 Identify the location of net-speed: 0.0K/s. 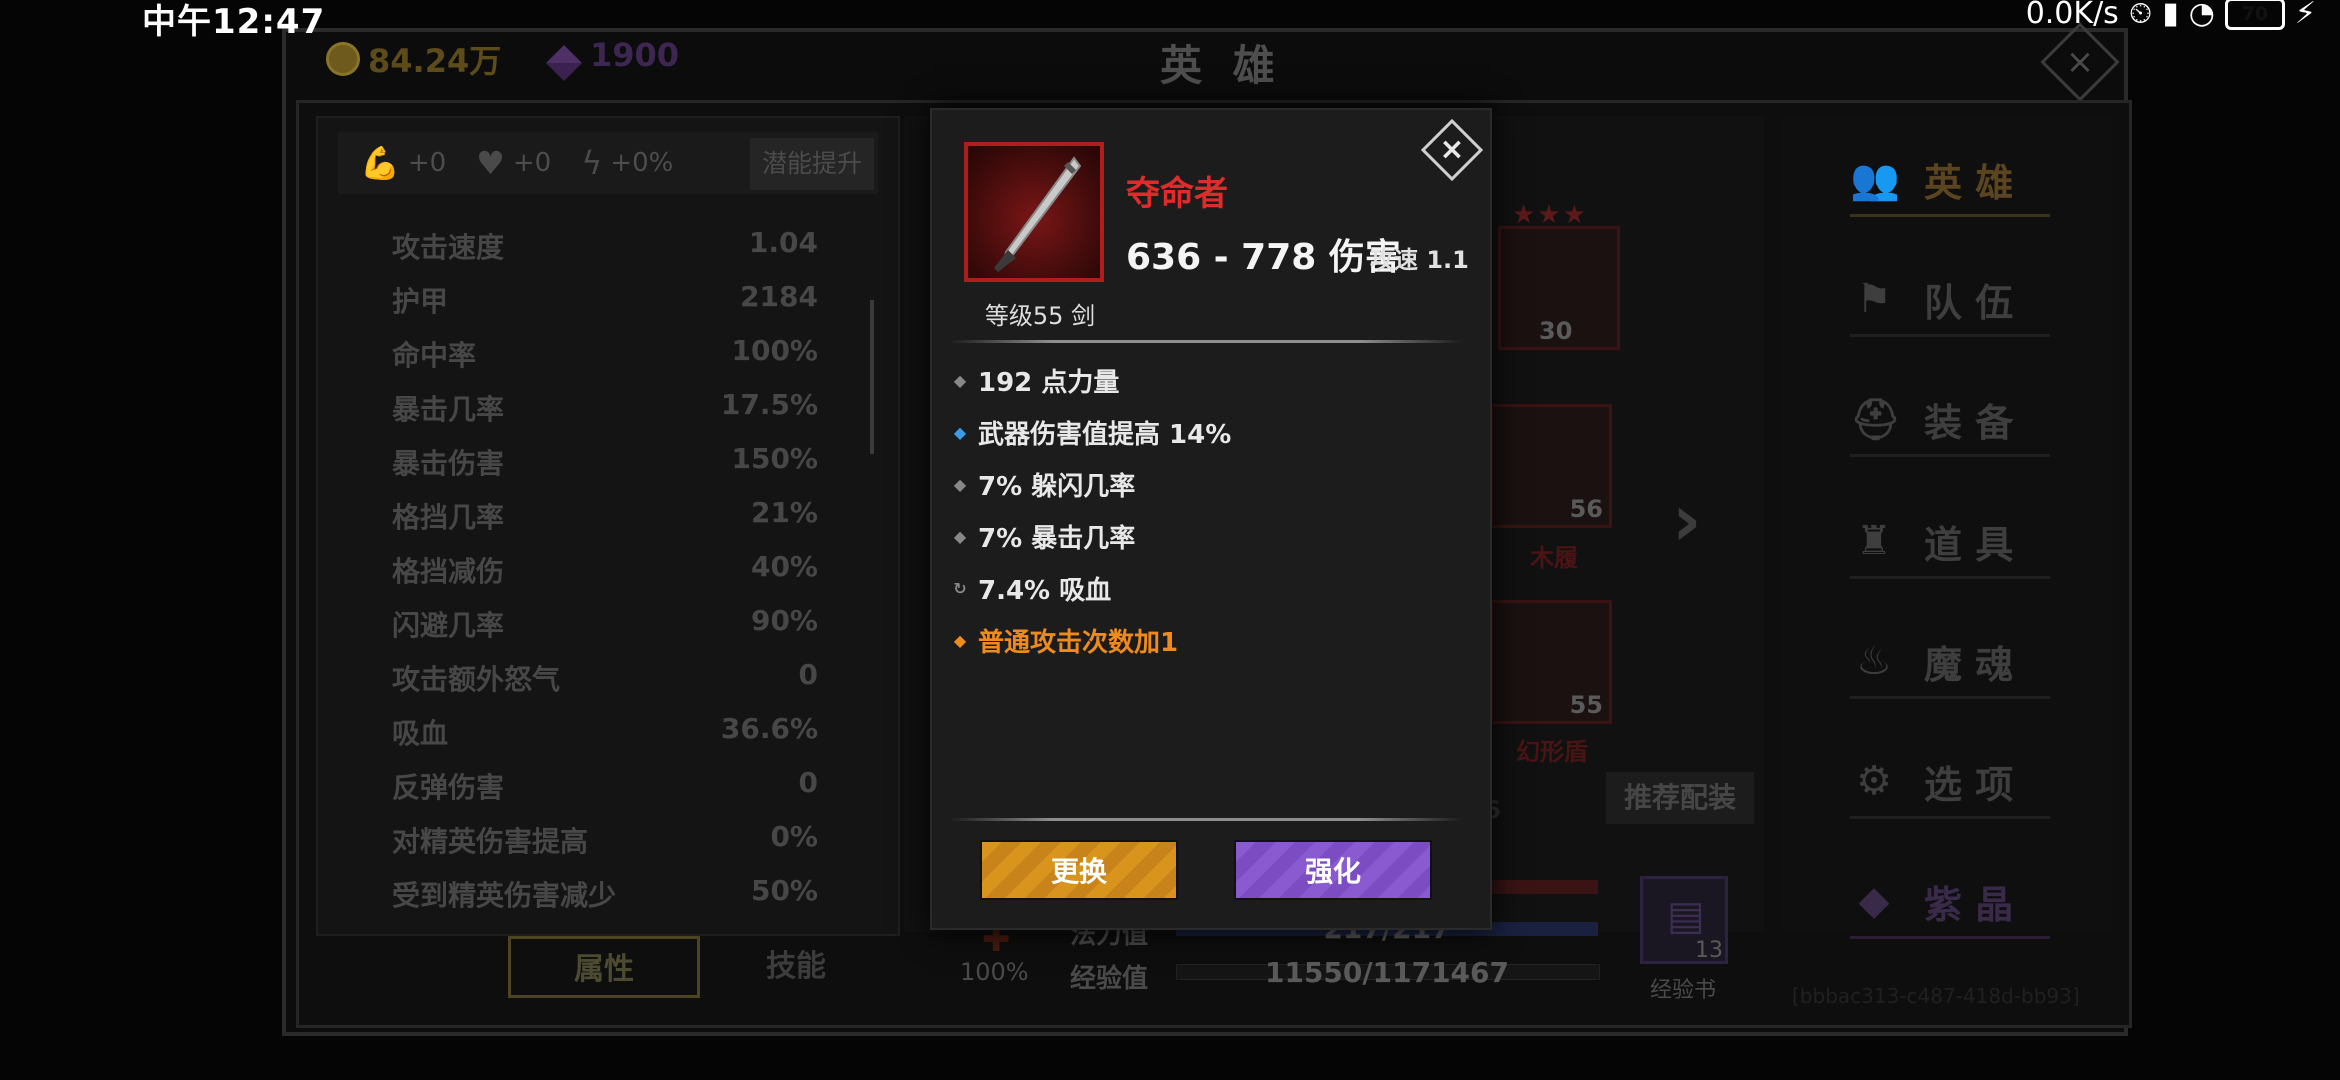
(2072, 15).